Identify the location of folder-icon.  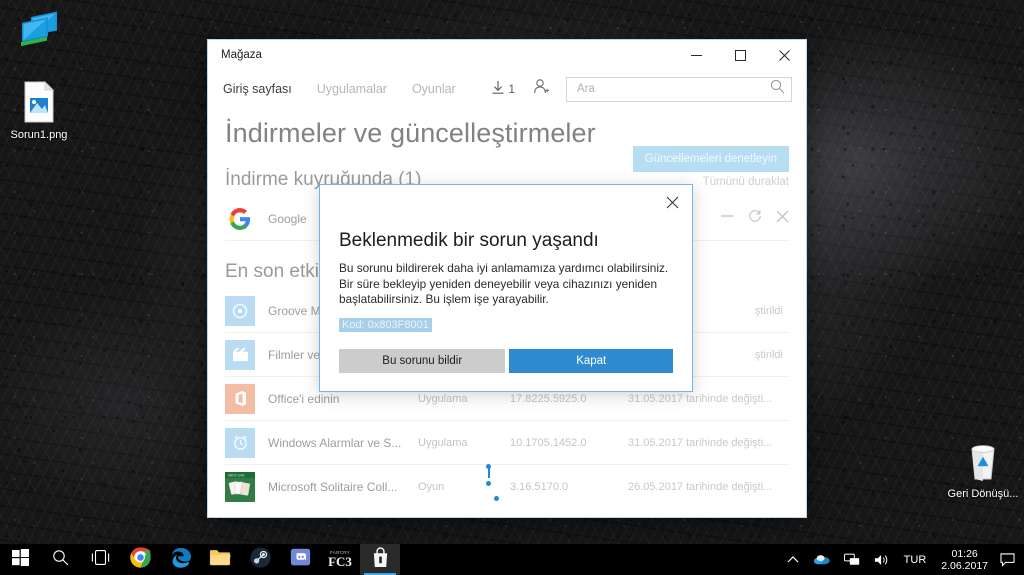
(220, 560).